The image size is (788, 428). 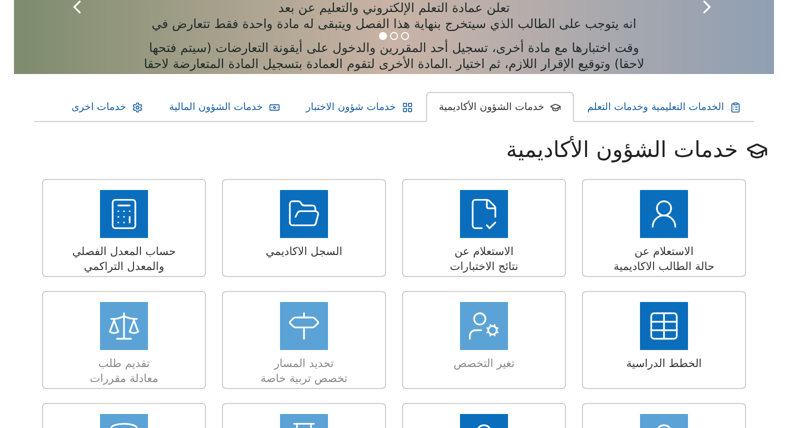 What do you see at coordinates (484, 228) in the screenshot?
I see `service-card: الاستعلام عن نتائج الاختبارات` at bounding box center [484, 228].